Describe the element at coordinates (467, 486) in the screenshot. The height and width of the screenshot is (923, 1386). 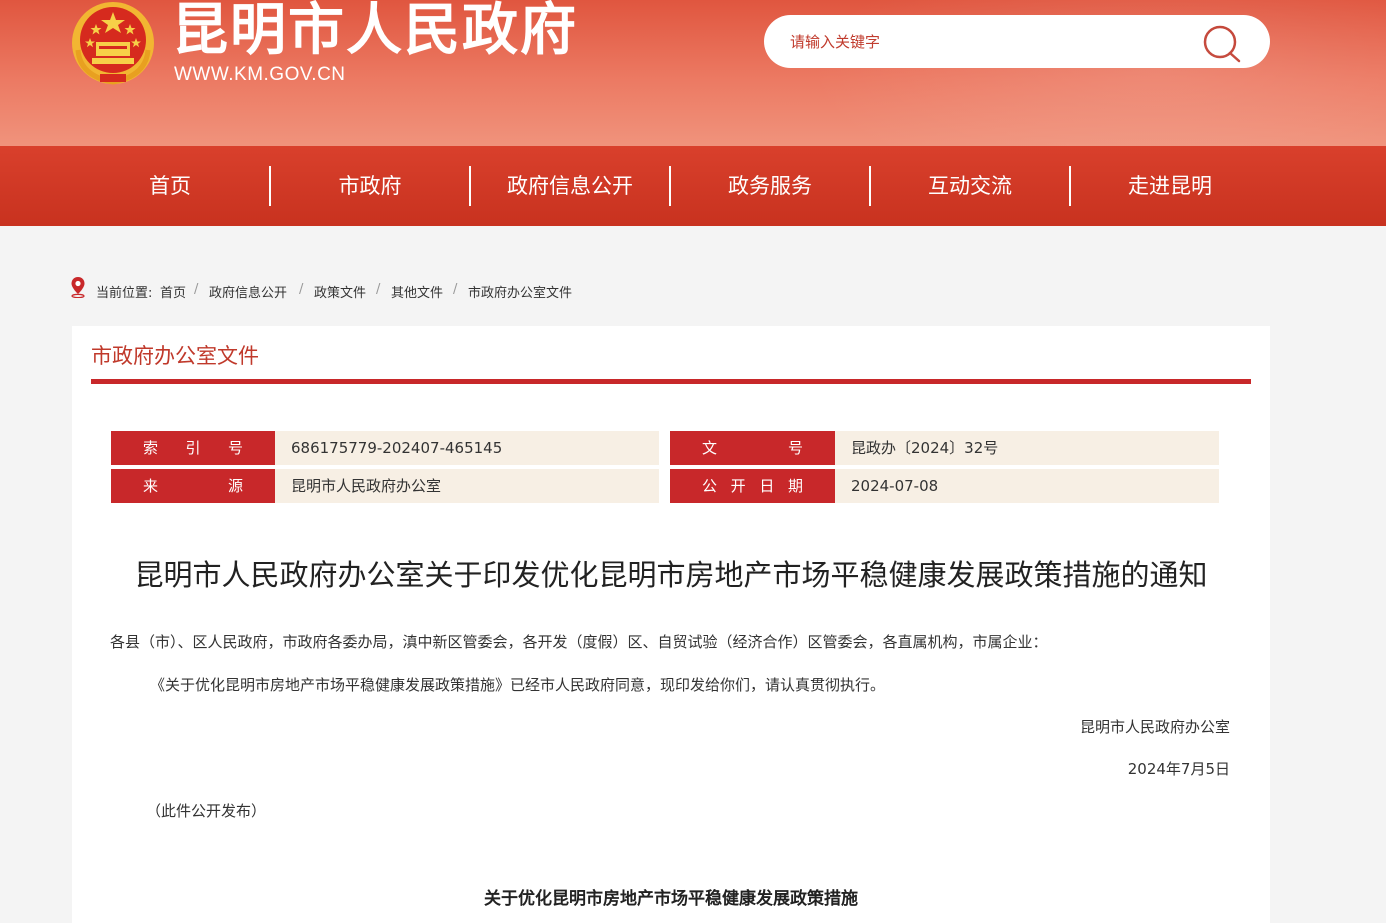
I see `meta-value-source: 昆明市人民政府办公室` at that location.